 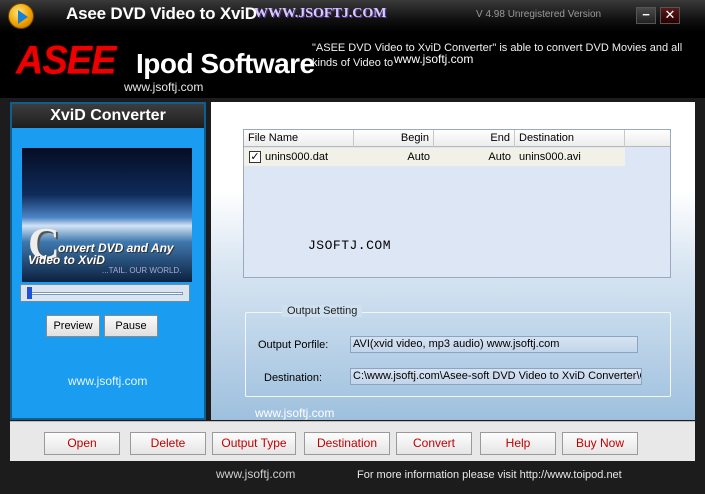 I want to click on banner-description-url: www.jsoftj.com, so click(x=434, y=59).